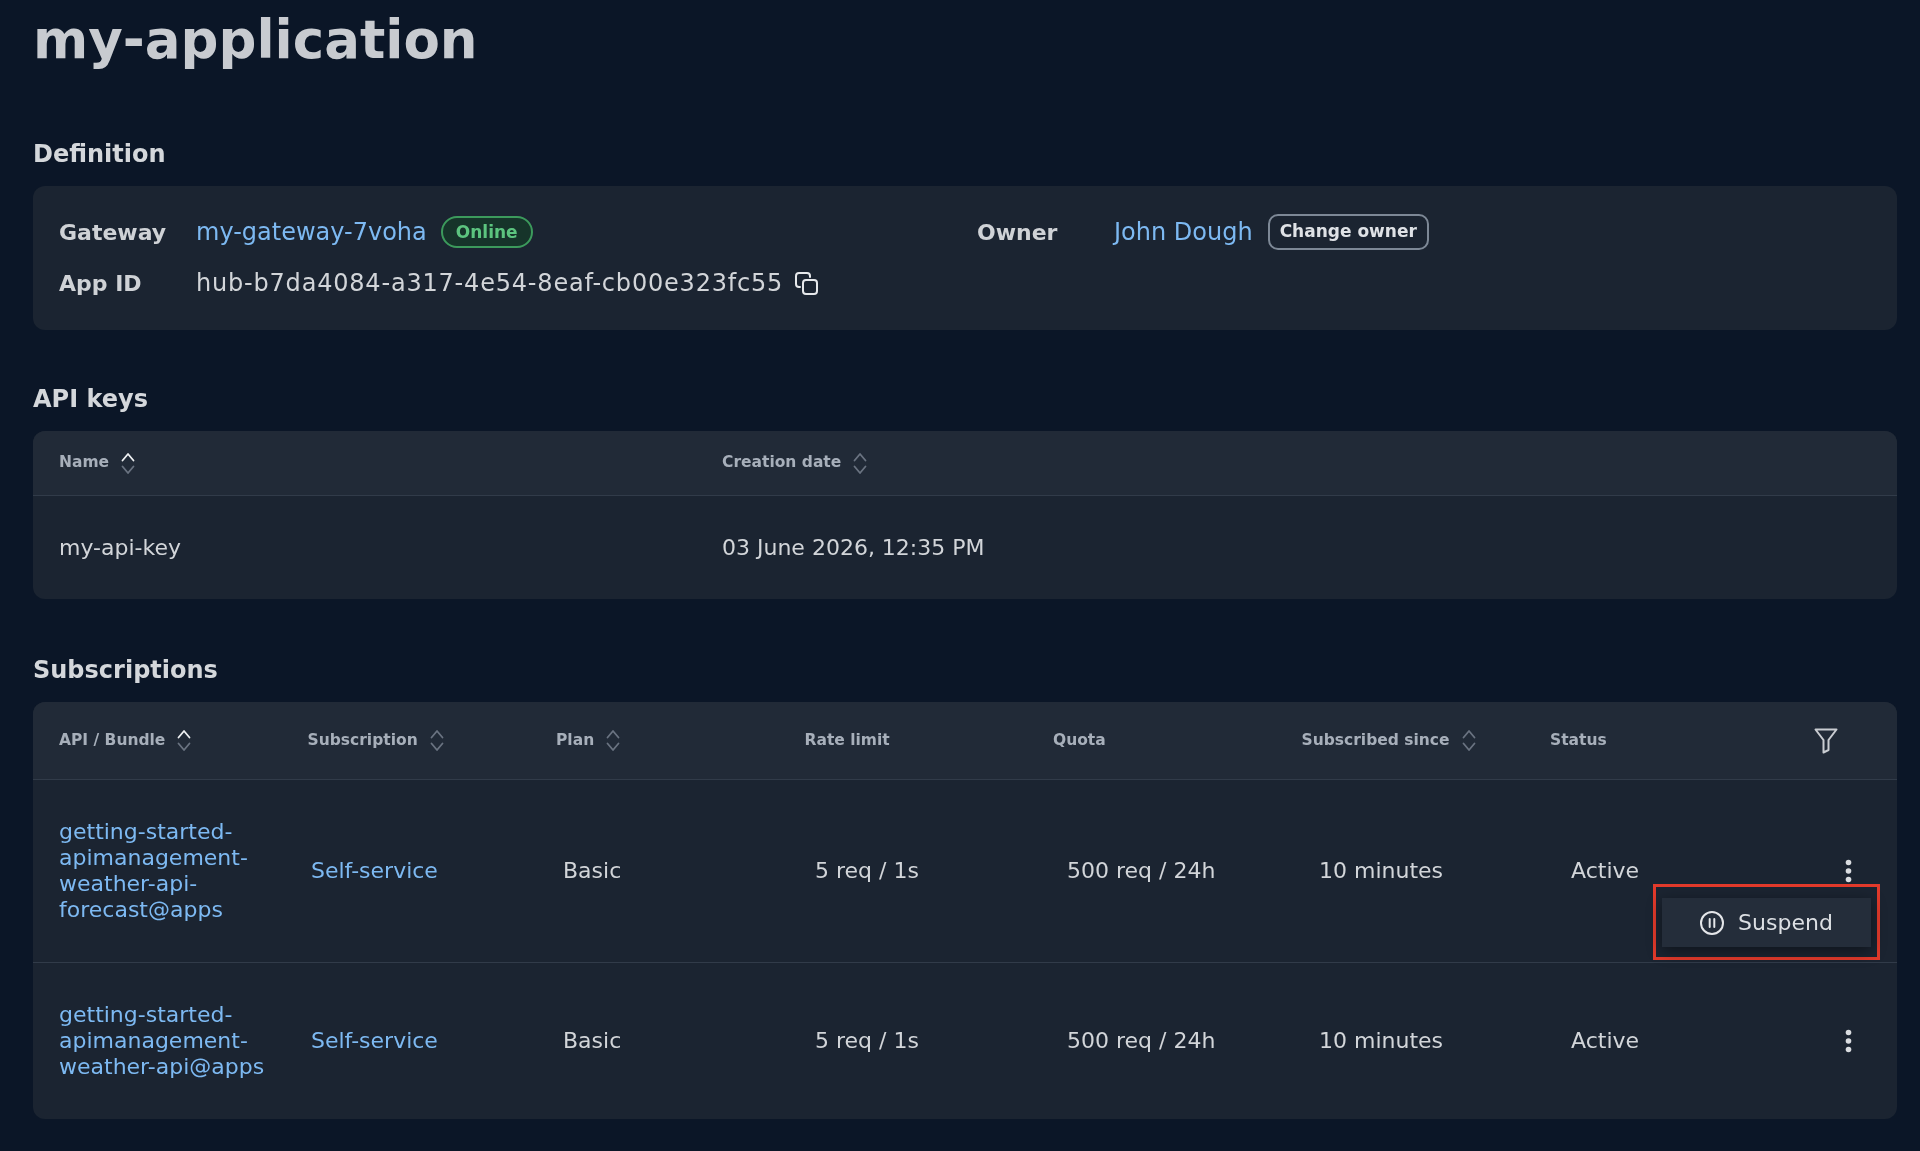 This screenshot has height=1151, width=1920. What do you see at coordinates (1079, 740) in the screenshot?
I see `column-header: Quota` at bounding box center [1079, 740].